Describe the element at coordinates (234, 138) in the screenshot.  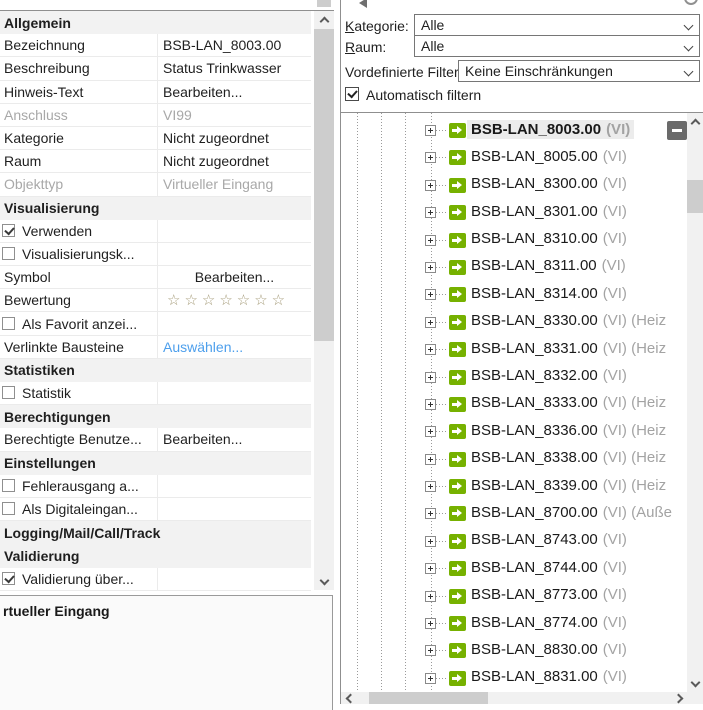
I see `property-value-cell: Nicht zugeordnet` at that location.